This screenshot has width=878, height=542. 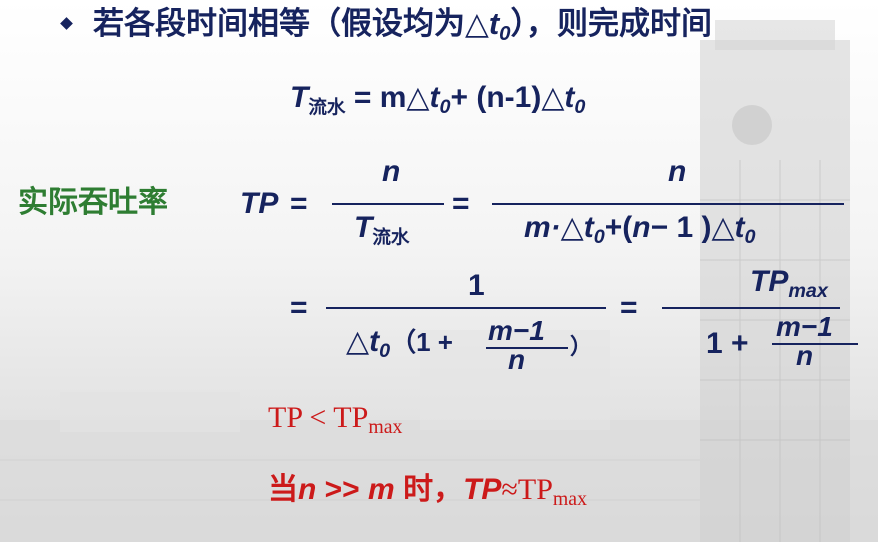 I want to click on fraction2-den-a: m·△, so click(x=554, y=227).